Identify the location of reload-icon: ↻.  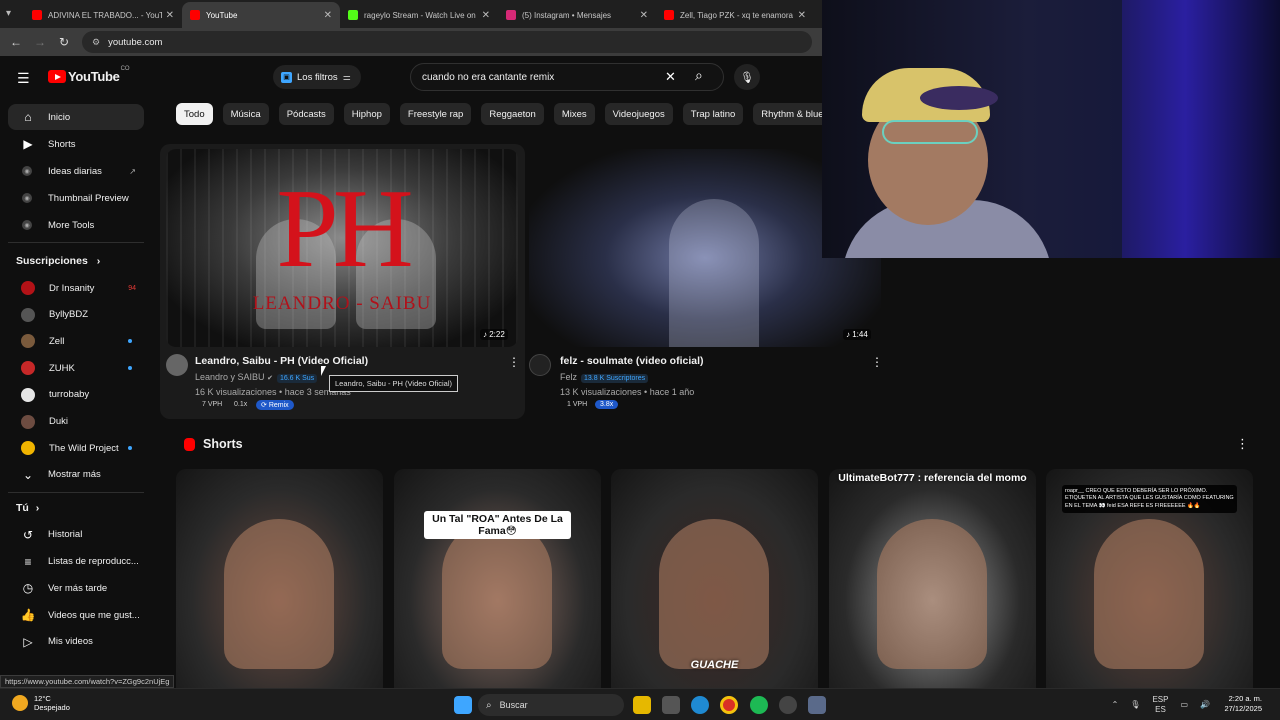
(64, 42).